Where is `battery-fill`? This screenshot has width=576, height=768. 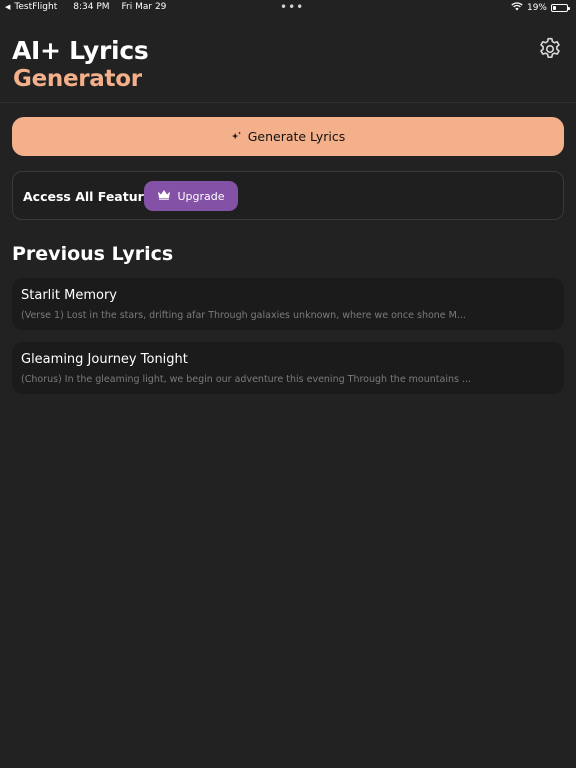 battery-fill is located at coordinates (554, 8).